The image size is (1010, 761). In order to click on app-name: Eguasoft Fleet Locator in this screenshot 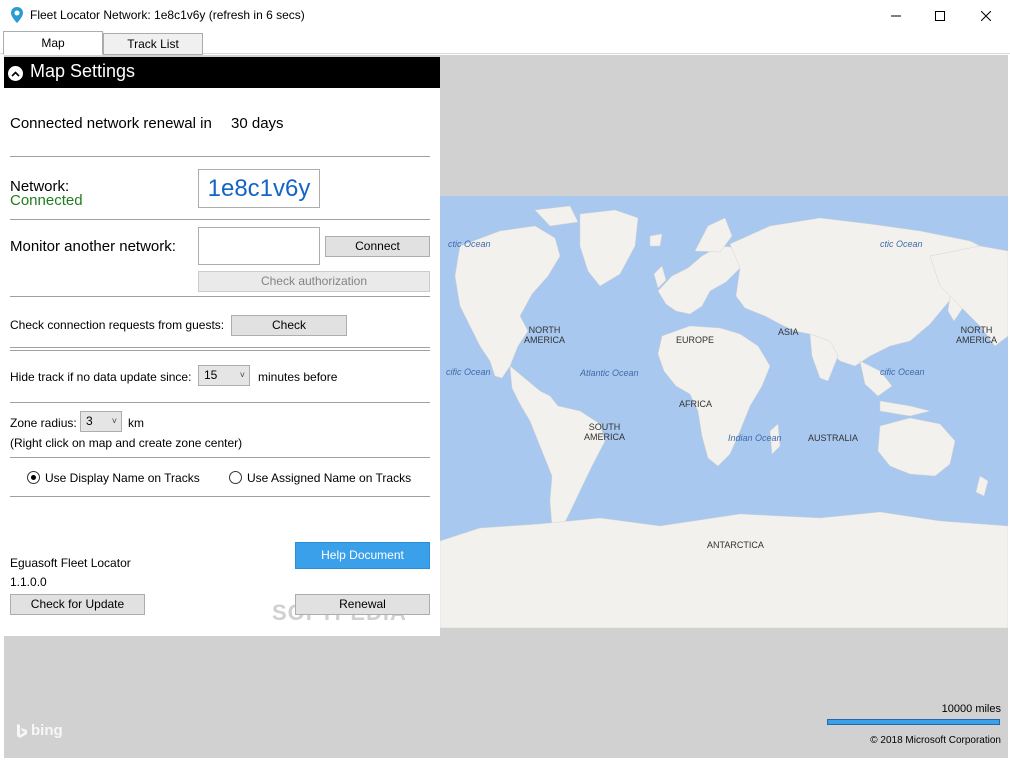, I will do `click(70, 563)`.